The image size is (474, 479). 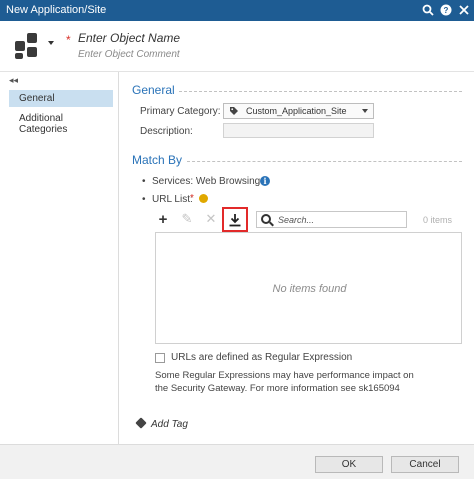 I want to click on primary-category-label: Primary Category:, so click(x=180, y=111).